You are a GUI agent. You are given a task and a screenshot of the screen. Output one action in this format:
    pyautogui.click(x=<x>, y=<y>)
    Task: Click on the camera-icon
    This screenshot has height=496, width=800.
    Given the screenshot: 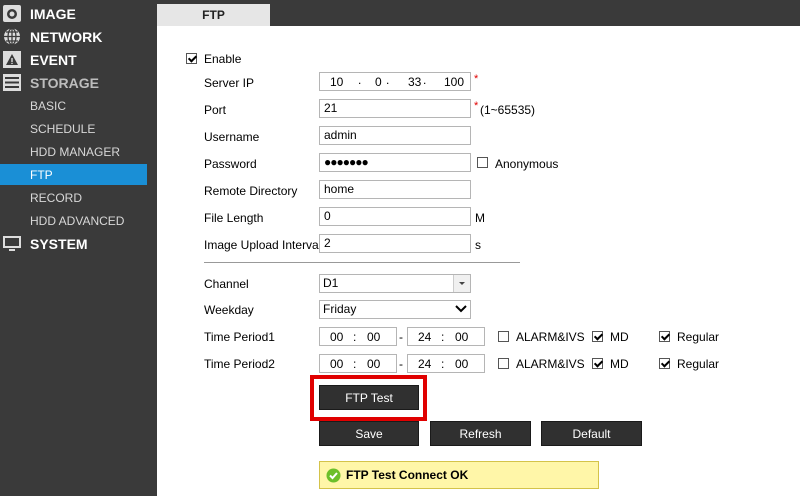 What is the action you would take?
    pyautogui.click(x=12, y=13)
    